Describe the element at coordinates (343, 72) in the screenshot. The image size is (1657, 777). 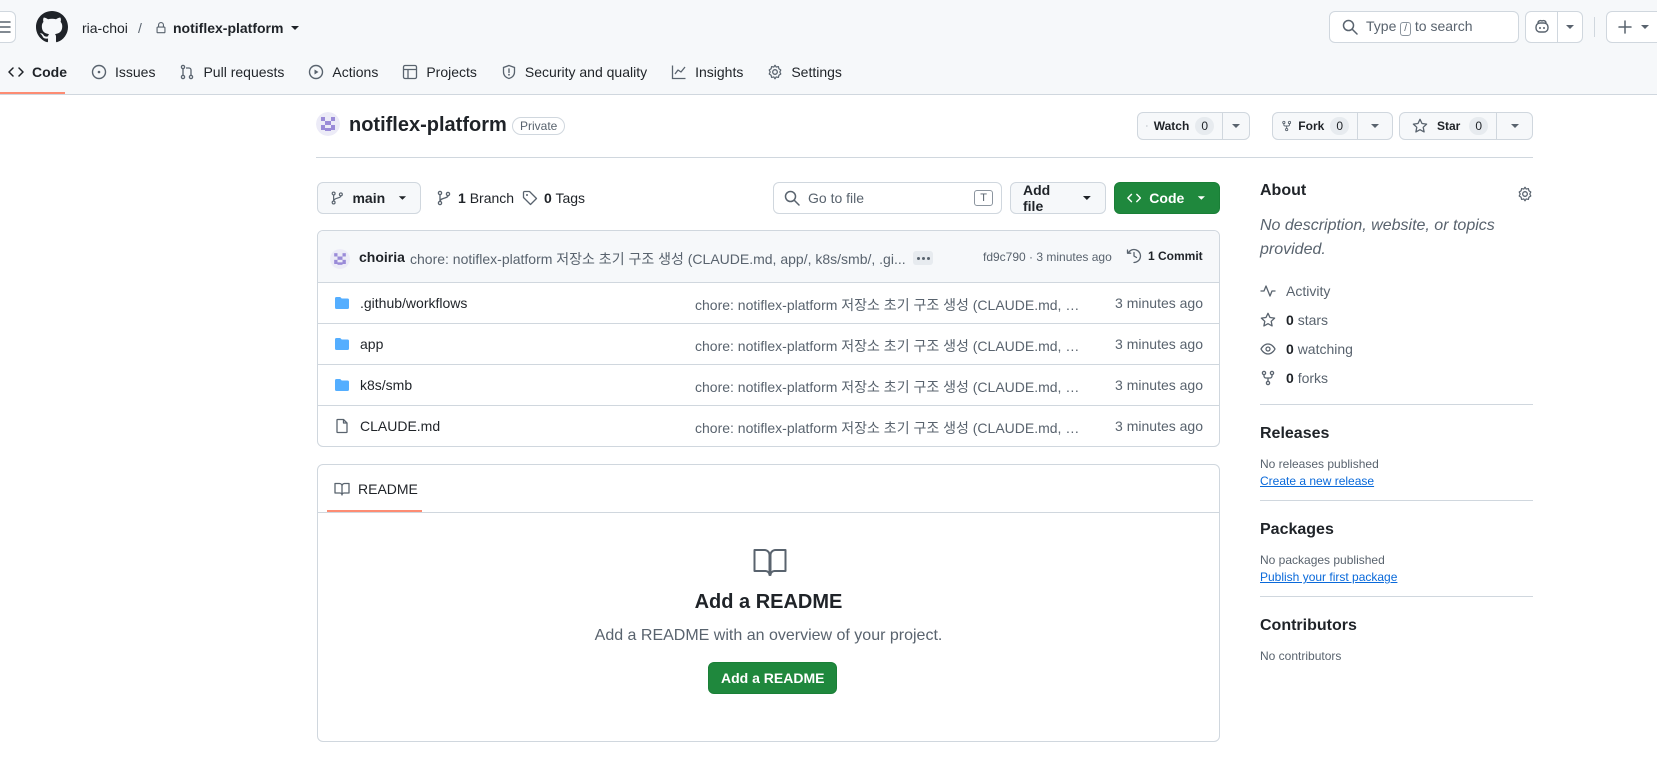
I see `tab-actions: Actions` at that location.